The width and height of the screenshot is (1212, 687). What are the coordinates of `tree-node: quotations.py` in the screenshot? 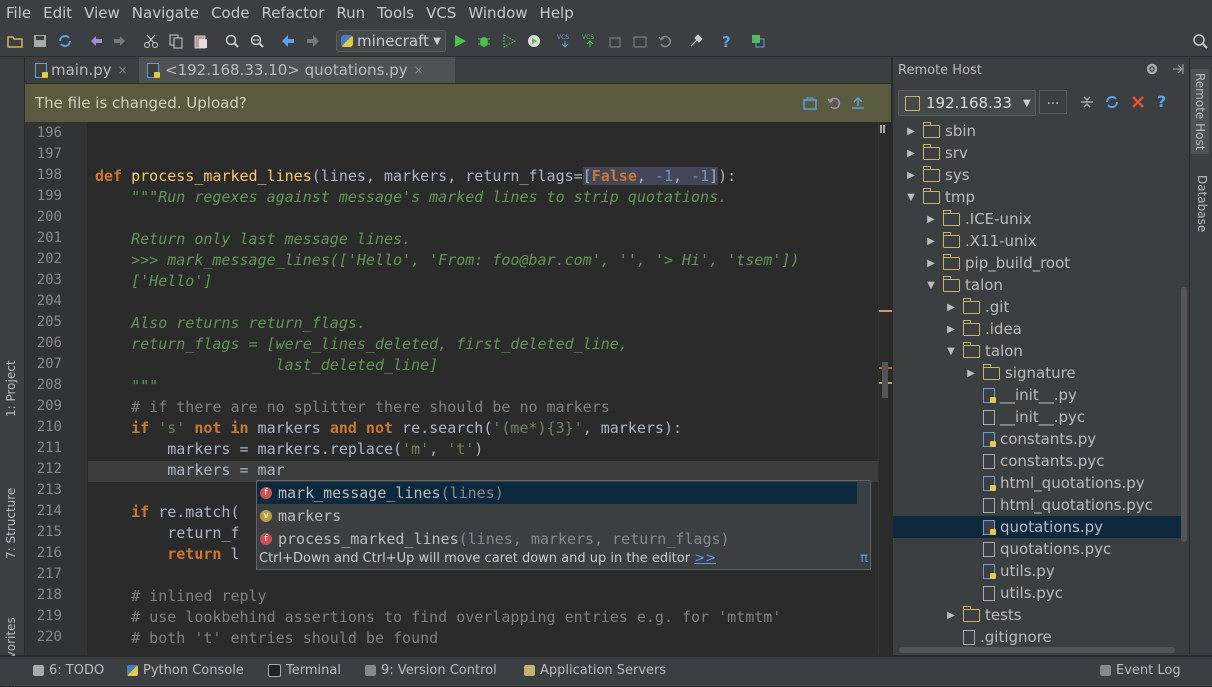 It's located at (1037, 527).